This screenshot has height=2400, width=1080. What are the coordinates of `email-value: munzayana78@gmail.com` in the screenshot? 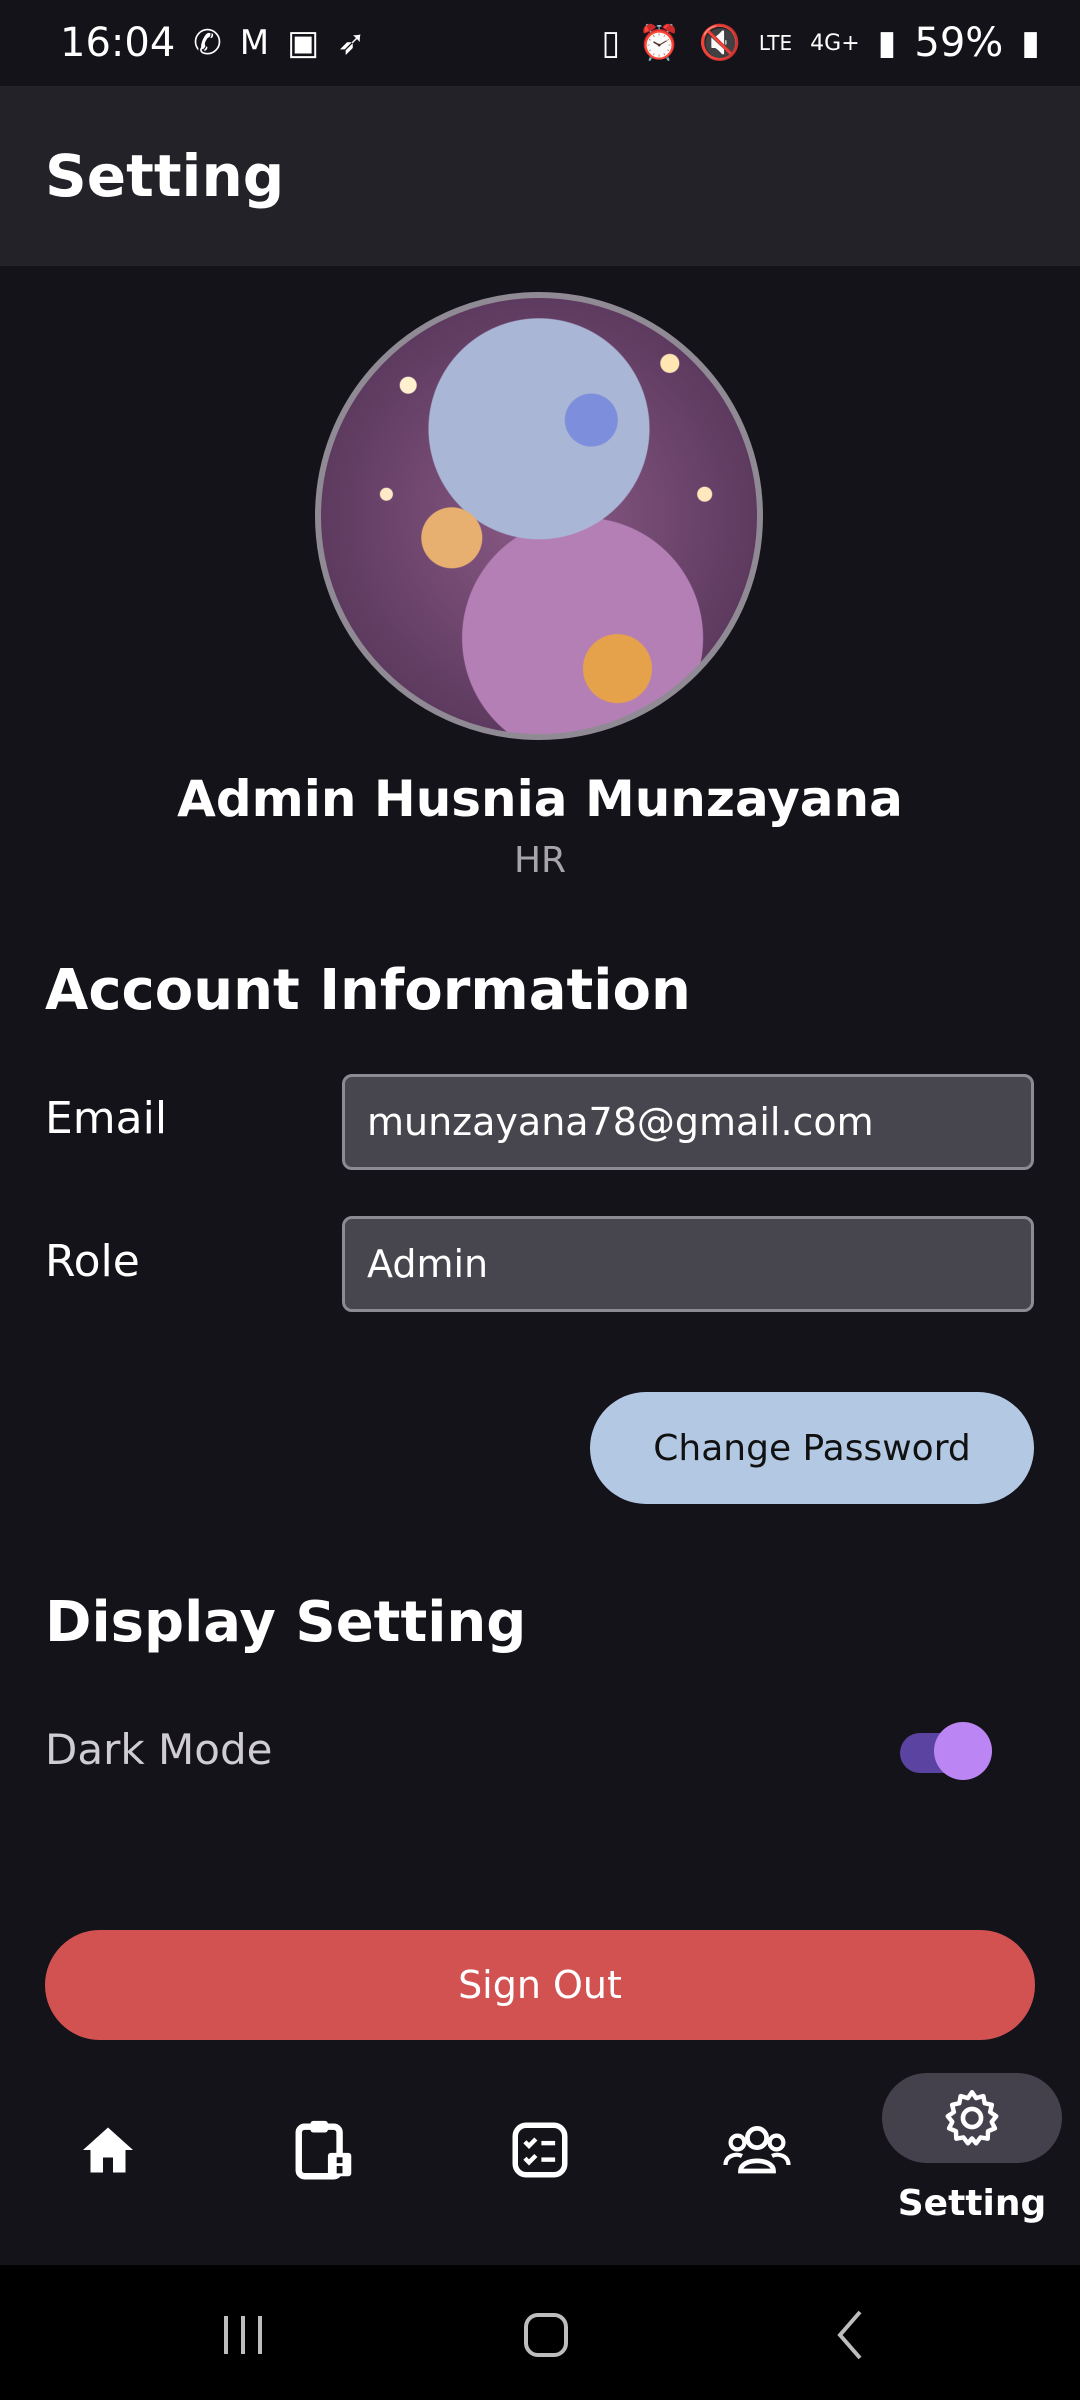 It's located at (620, 1122).